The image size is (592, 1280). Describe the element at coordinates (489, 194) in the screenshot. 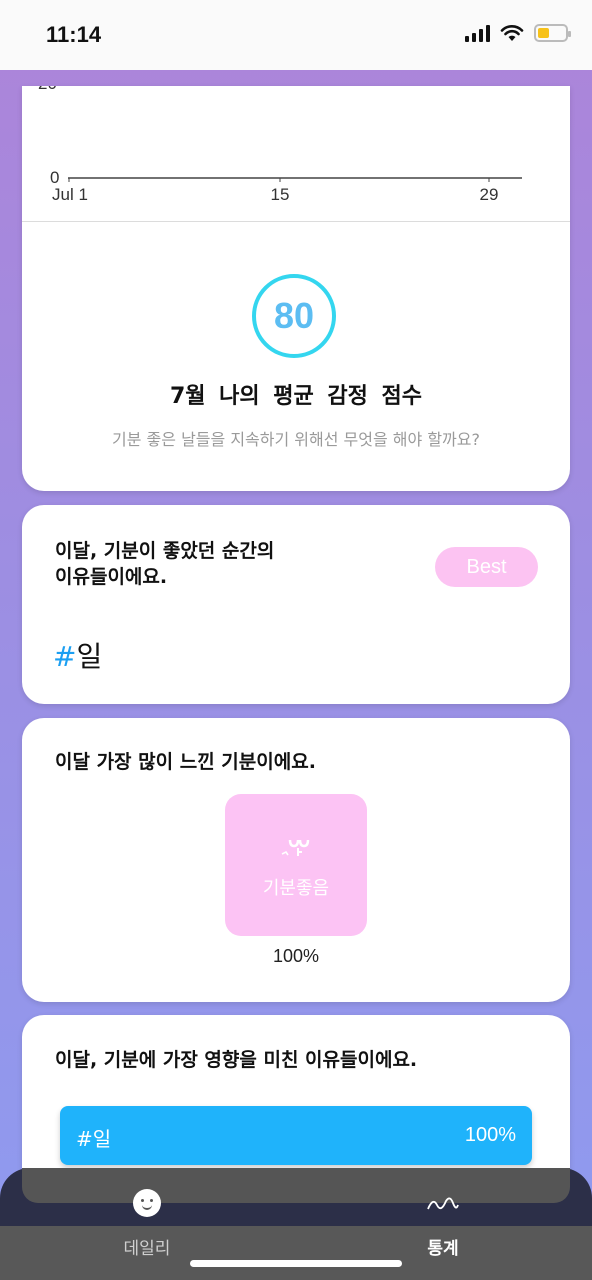

I see `x-label-29: 29` at that location.